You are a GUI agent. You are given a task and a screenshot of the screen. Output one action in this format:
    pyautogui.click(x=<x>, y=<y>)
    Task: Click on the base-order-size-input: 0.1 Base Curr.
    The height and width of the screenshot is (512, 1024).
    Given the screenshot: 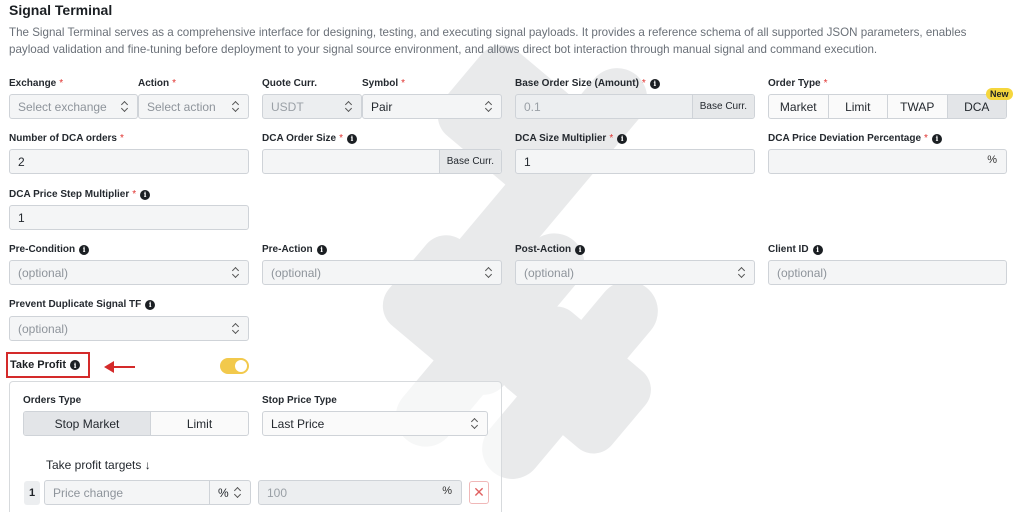 What is the action you would take?
    pyautogui.click(x=635, y=106)
    